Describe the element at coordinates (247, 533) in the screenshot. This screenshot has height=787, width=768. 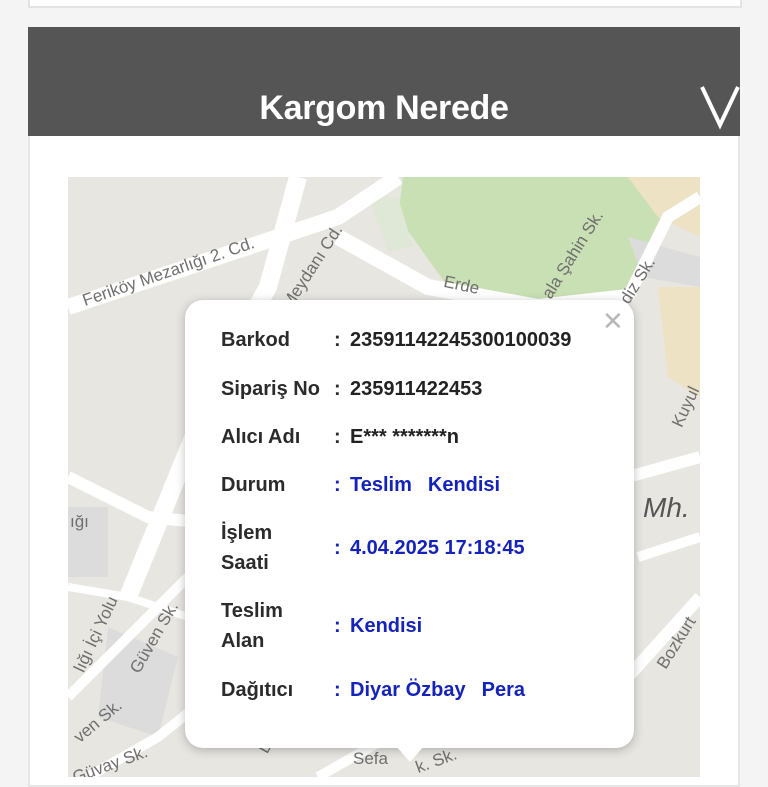
I see `label-line: İşlem` at that location.